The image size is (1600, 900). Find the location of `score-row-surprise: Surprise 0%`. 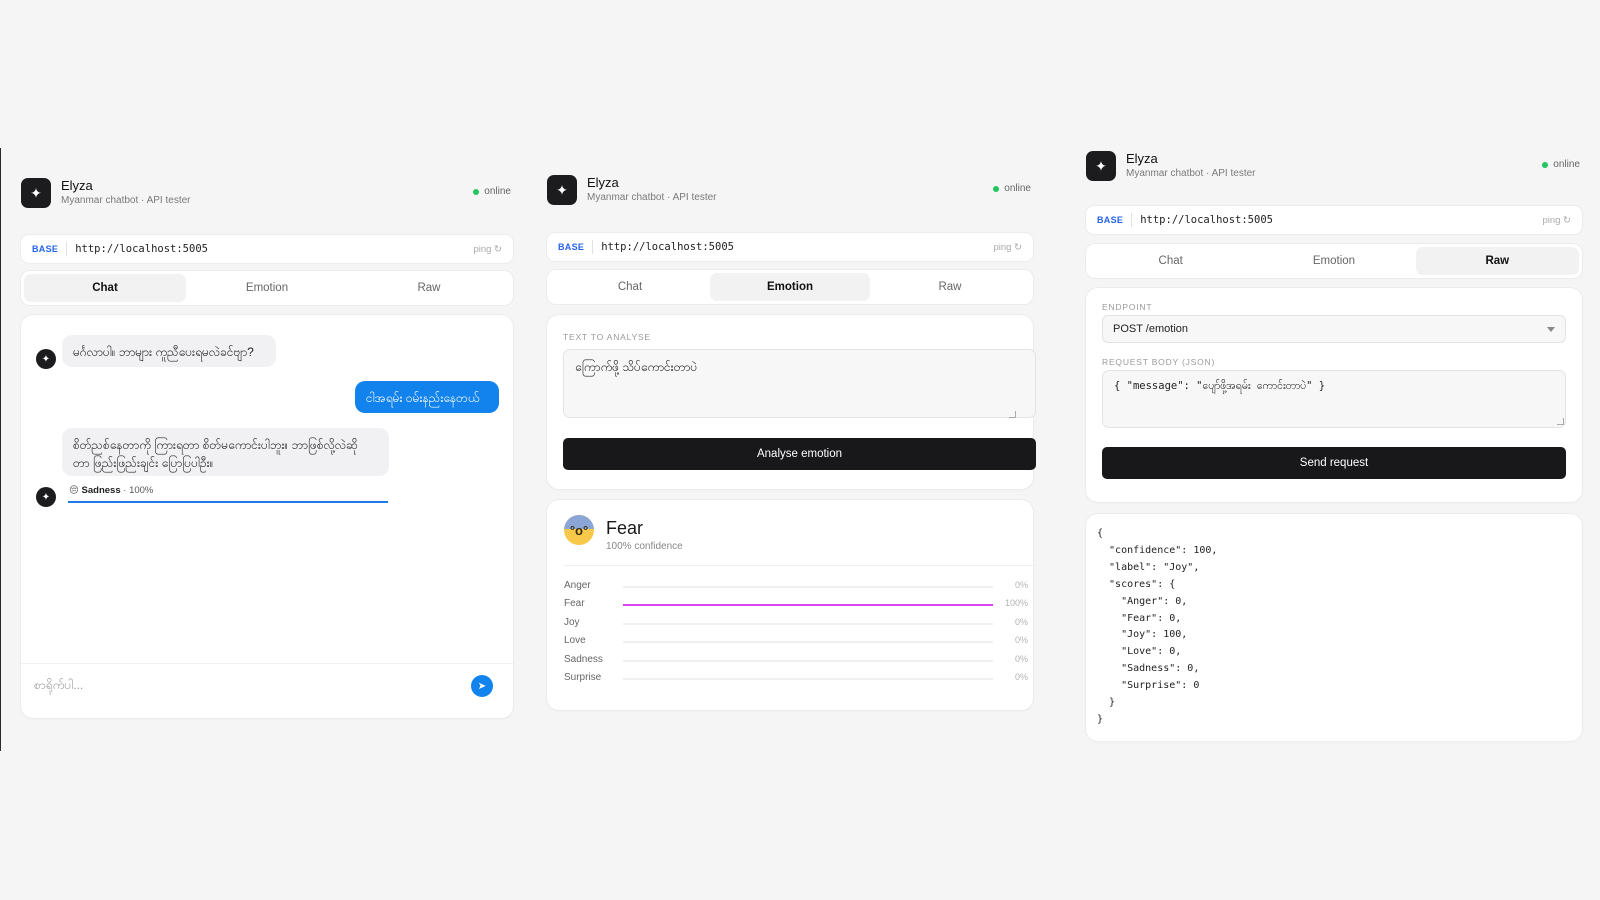

score-row-surprise: Surprise 0% is located at coordinates (796, 679).